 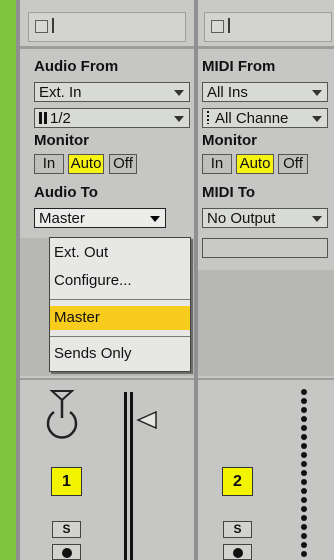 What do you see at coordinates (131, 476) in the screenshot?
I see `meter-bar-right` at bounding box center [131, 476].